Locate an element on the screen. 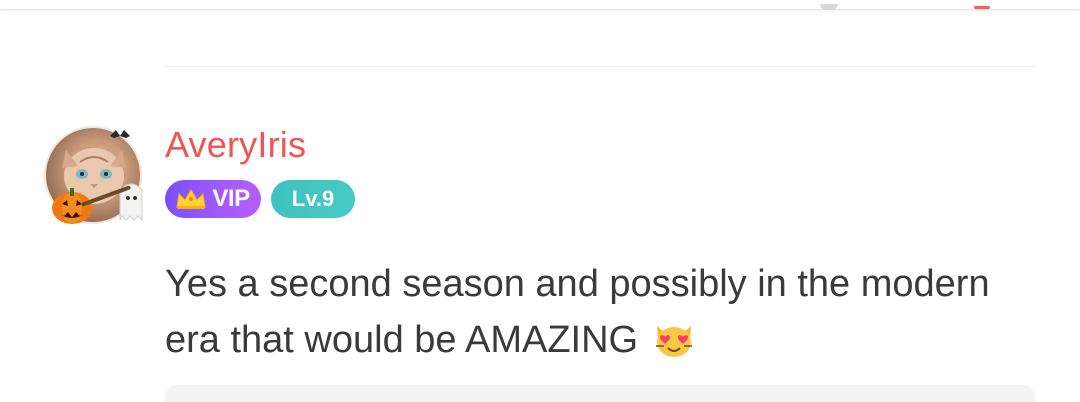  vip-badge: VIP is located at coordinates (213, 199).